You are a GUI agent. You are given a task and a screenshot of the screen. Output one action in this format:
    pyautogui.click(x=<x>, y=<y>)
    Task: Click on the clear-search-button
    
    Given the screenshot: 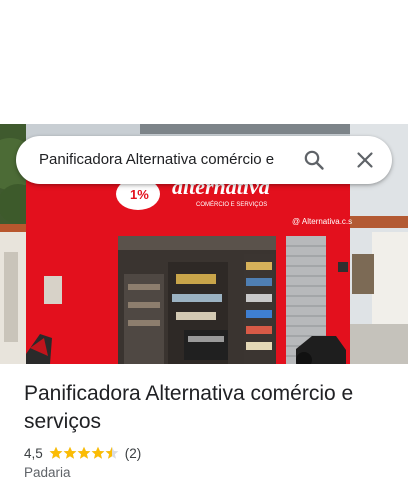 What is the action you would take?
    pyautogui.click(x=365, y=160)
    